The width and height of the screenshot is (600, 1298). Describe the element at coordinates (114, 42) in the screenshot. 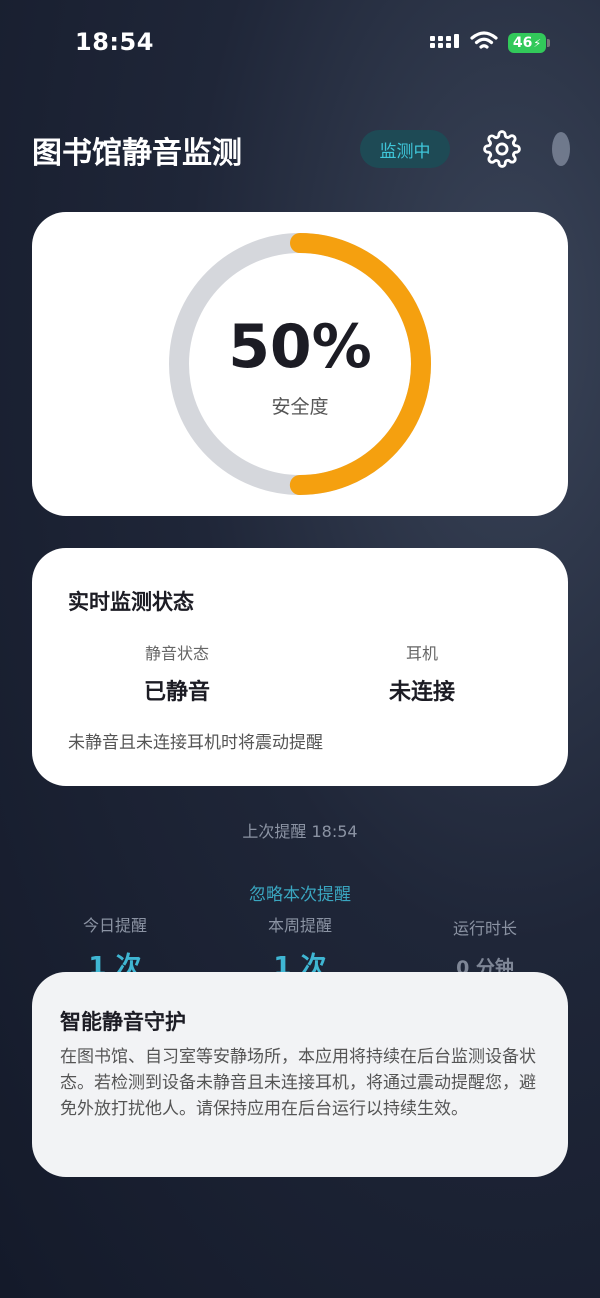

I see `status-time: 18:54` at that location.